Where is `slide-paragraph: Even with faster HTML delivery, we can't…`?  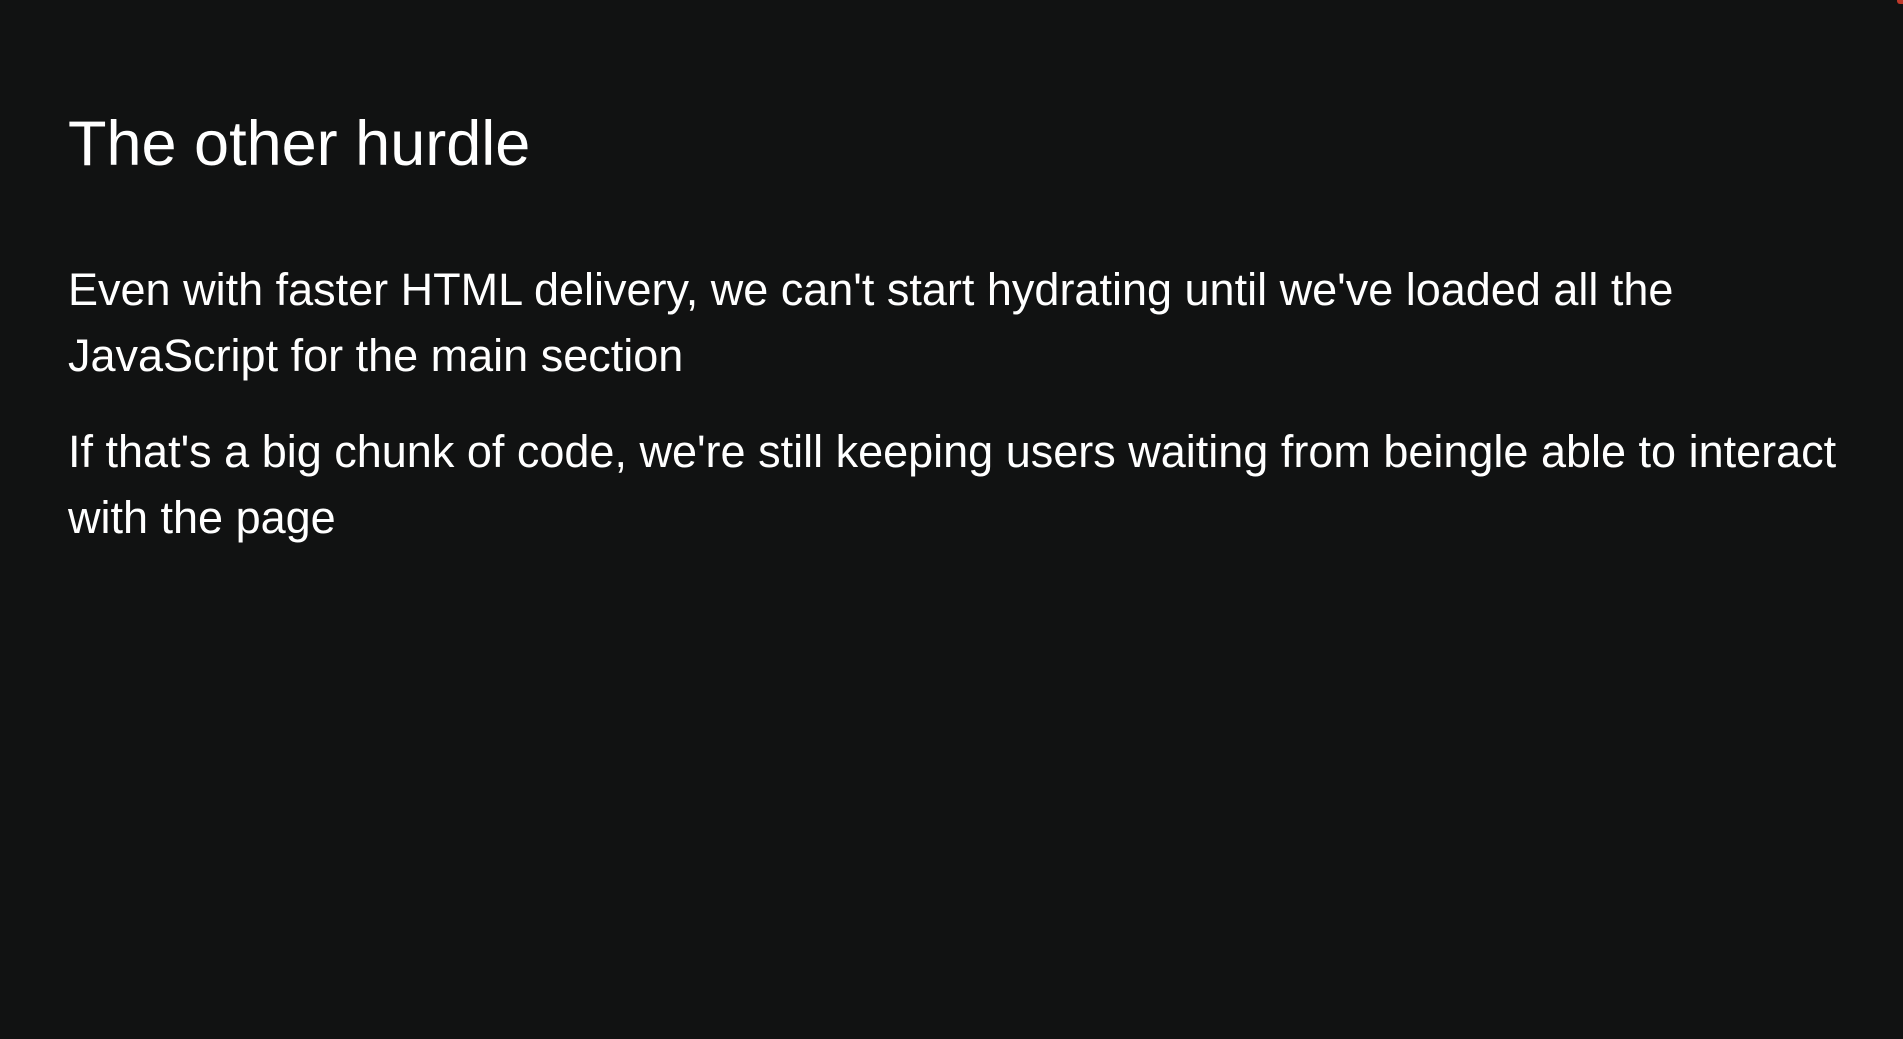
slide-paragraph: Even with faster HTML delivery, we can't… is located at coordinates (871, 322).